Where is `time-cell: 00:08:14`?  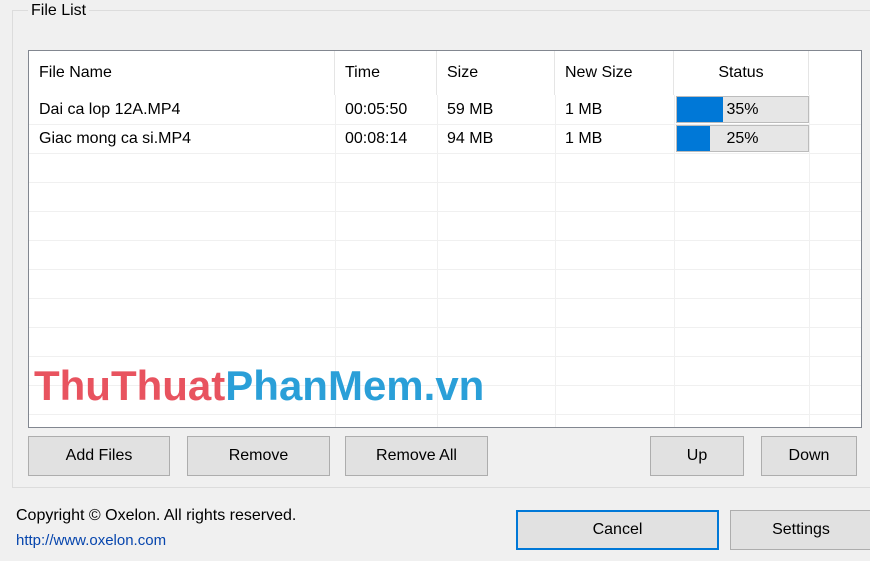 time-cell: 00:08:14 is located at coordinates (376, 138).